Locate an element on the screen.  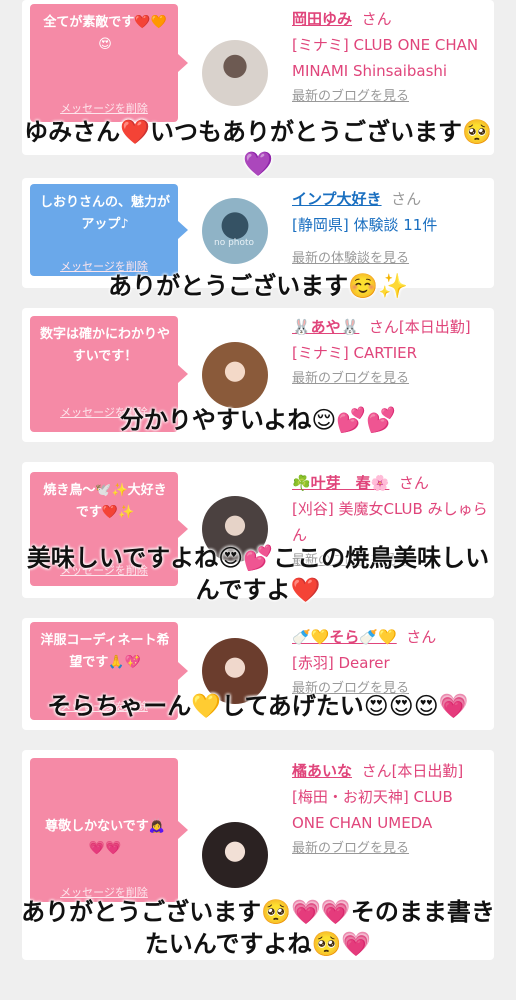
shop-detail: [ミナミ] CLUB ONE CHAN MINAMI Shinsaibashi is located at coordinates (385, 58).